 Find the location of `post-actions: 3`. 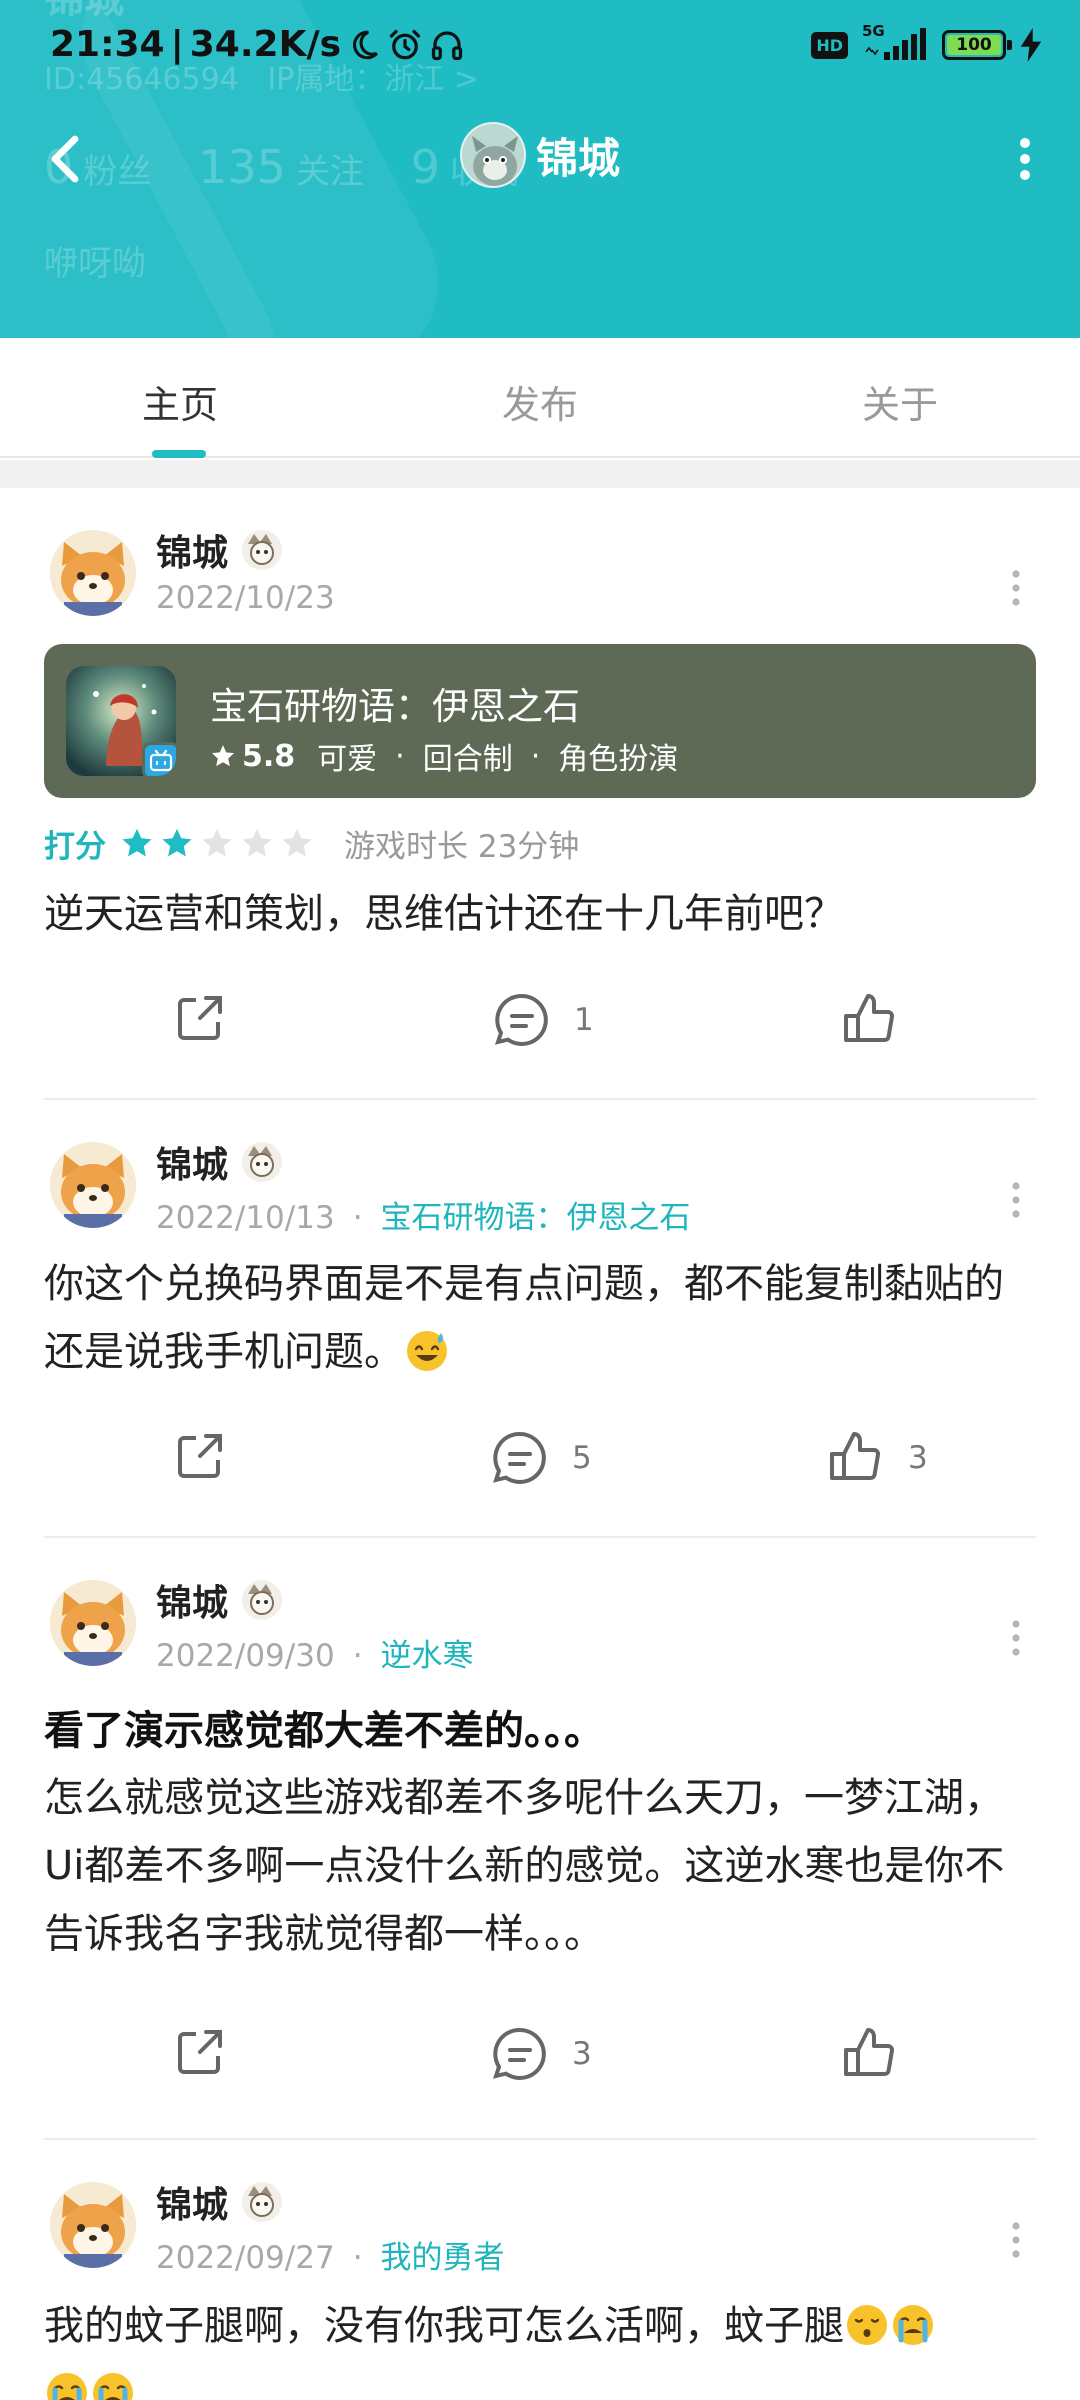

post-actions: 3 is located at coordinates (540, 2053).